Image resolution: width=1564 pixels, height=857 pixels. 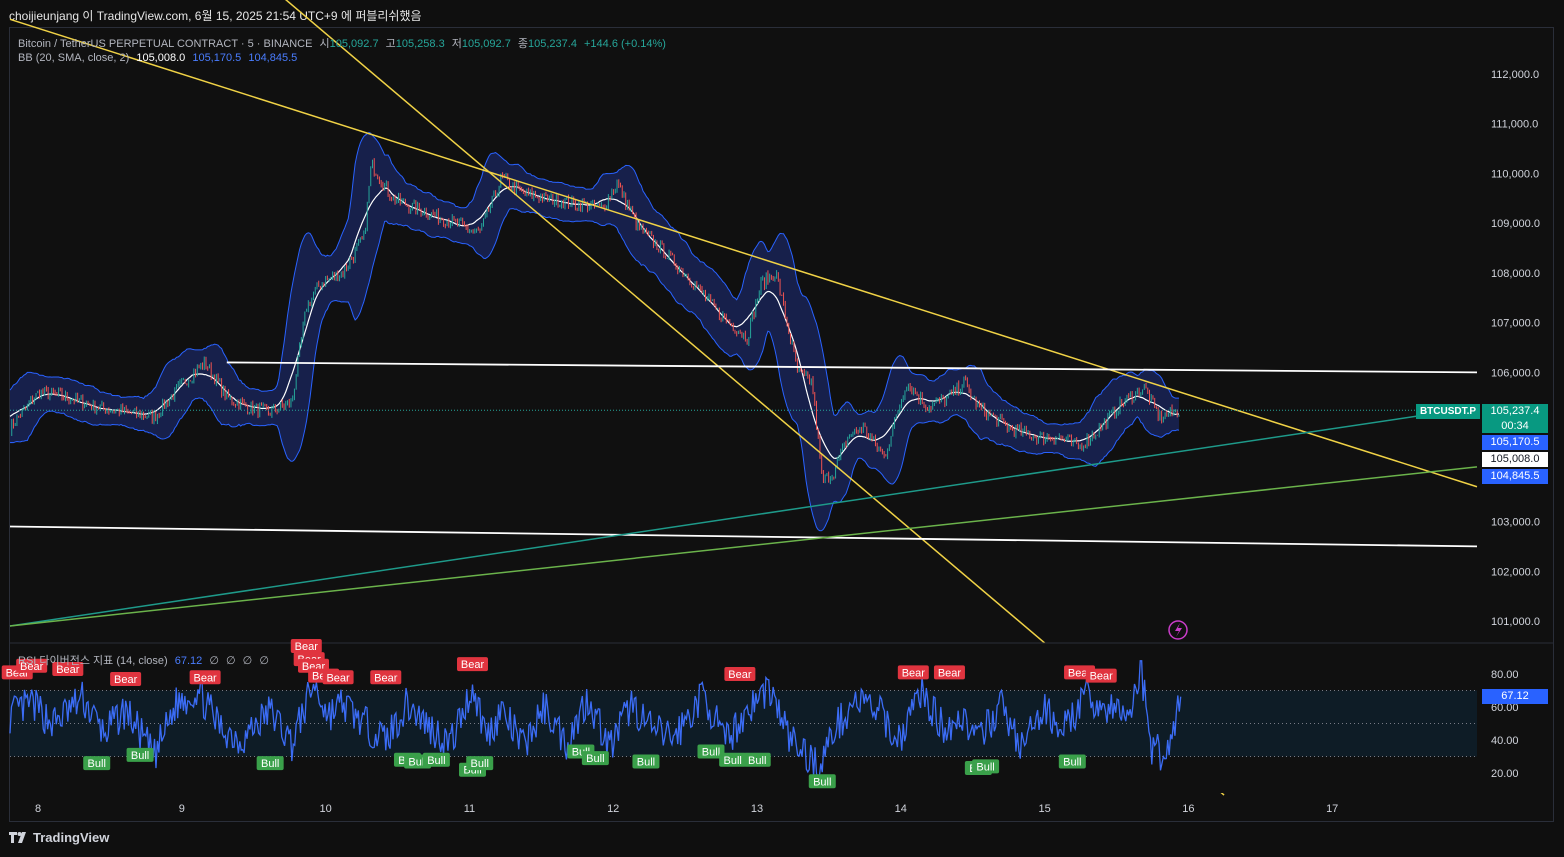 I want to click on price-tick-label: 110,000.0, so click(x=1515, y=174).